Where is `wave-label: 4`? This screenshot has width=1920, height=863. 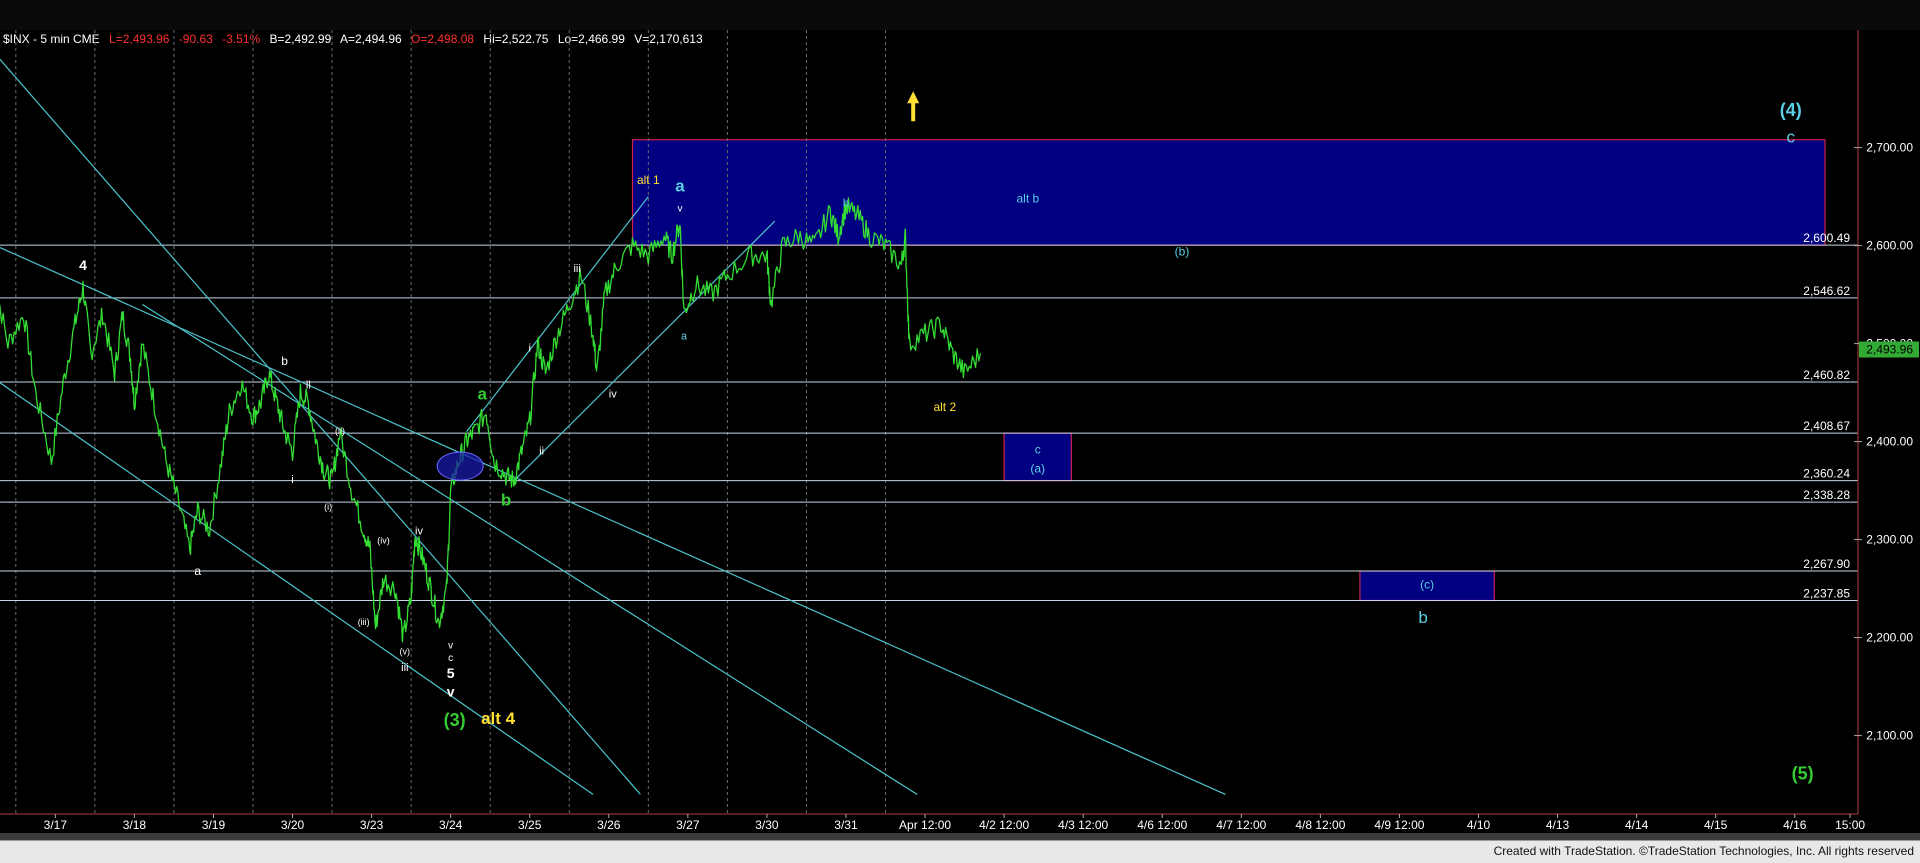
wave-label: 4 is located at coordinates (83, 265).